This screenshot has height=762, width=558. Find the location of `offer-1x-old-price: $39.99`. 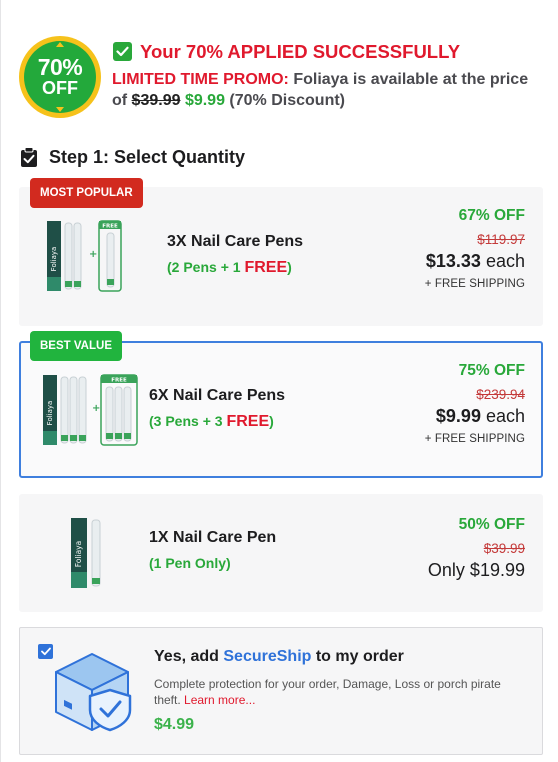

offer-1x-old-price: $39.99 is located at coordinates (504, 548).